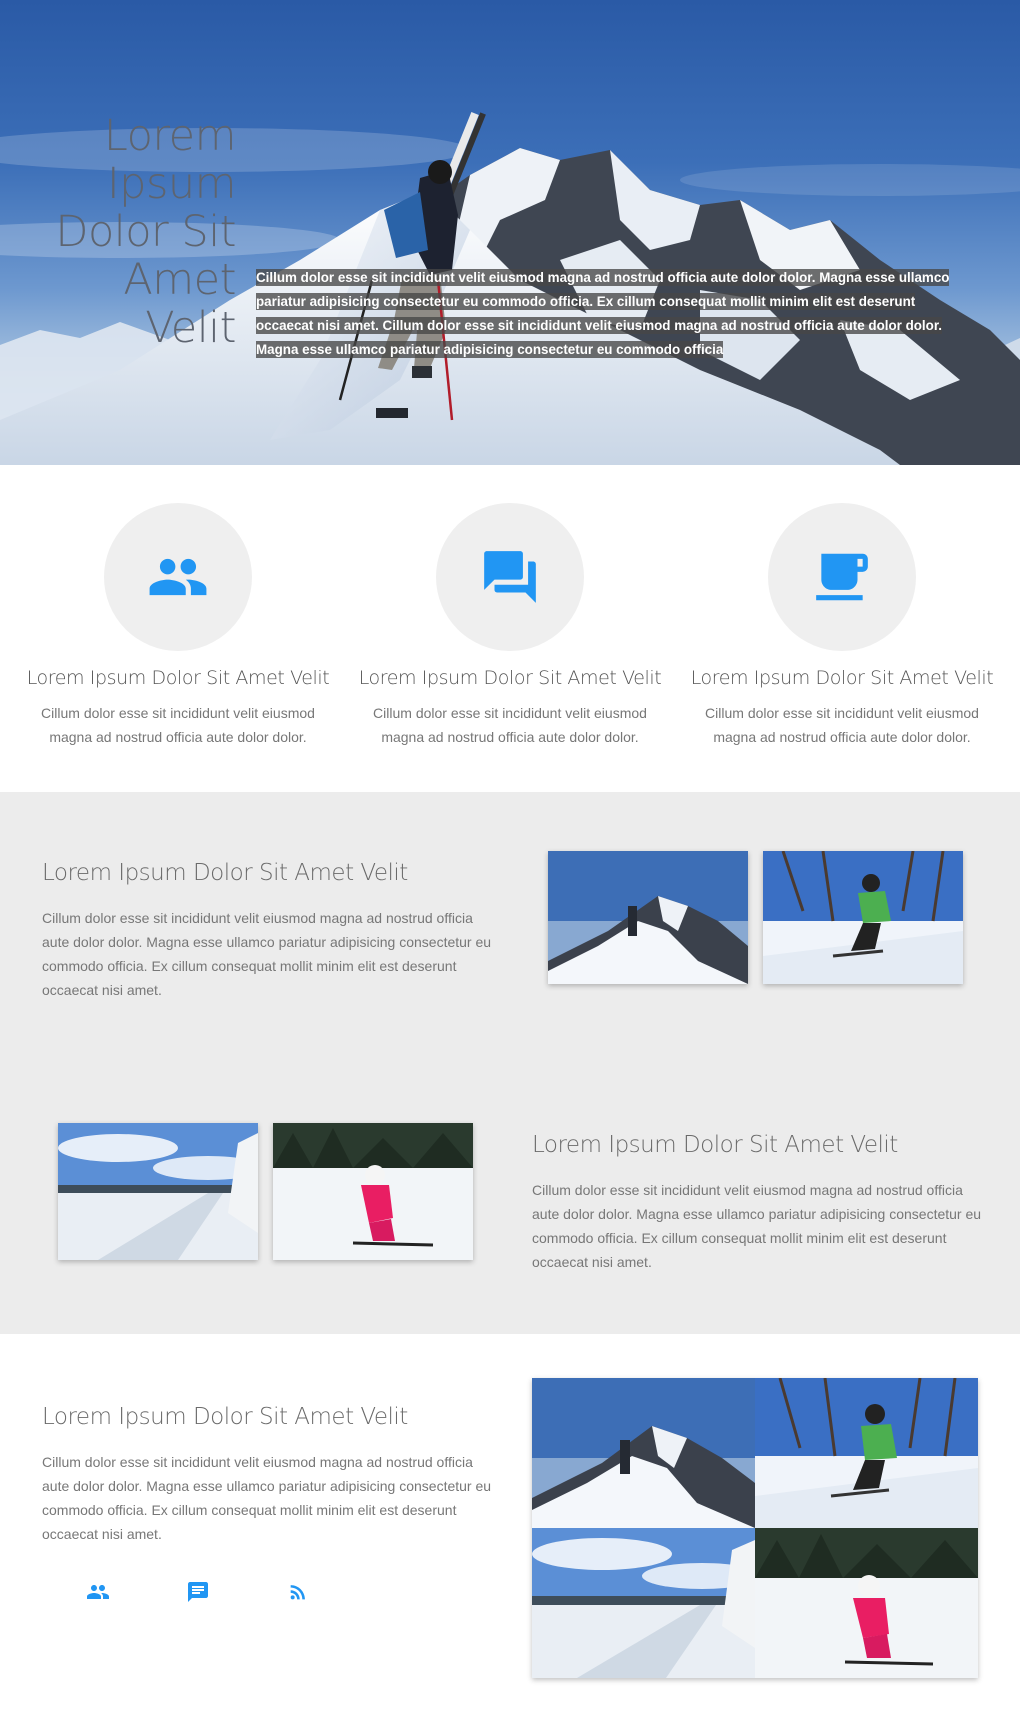 The height and width of the screenshot is (1722, 1020). What do you see at coordinates (145, 232) in the screenshot?
I see `hero-title-line: Dolor Sit` at bounding box center [145, 232].